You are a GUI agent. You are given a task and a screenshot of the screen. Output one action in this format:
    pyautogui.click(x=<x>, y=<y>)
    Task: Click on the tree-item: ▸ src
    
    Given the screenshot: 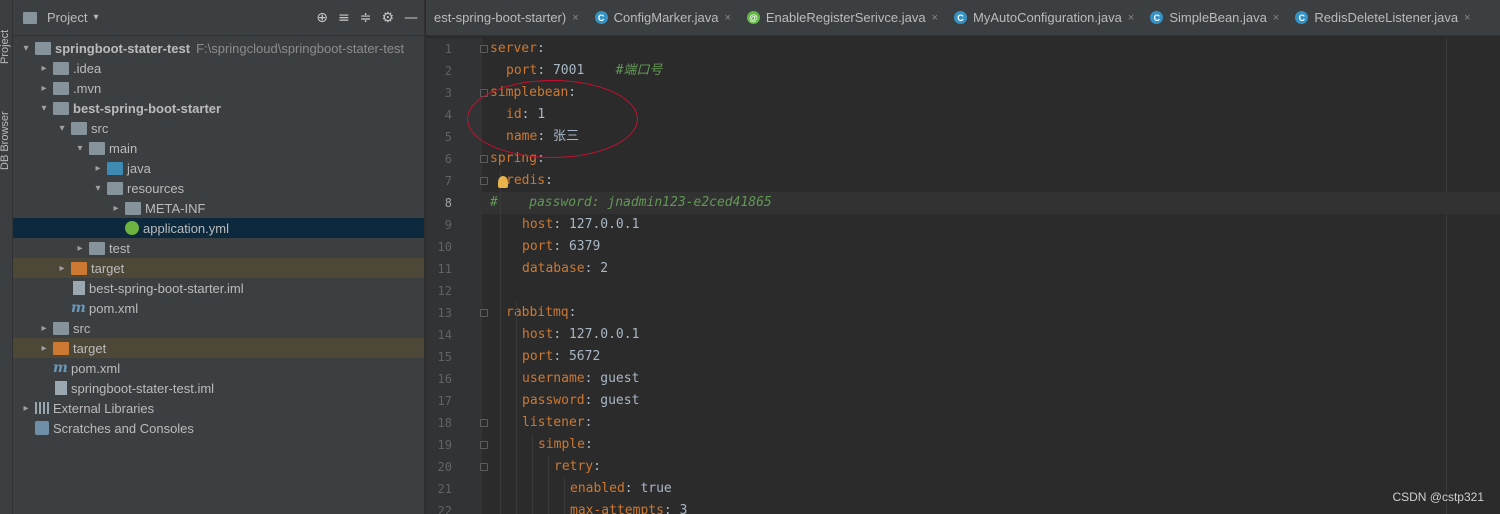 What is the action you would take?
    pyautogui.click(x=218, y=328)
    